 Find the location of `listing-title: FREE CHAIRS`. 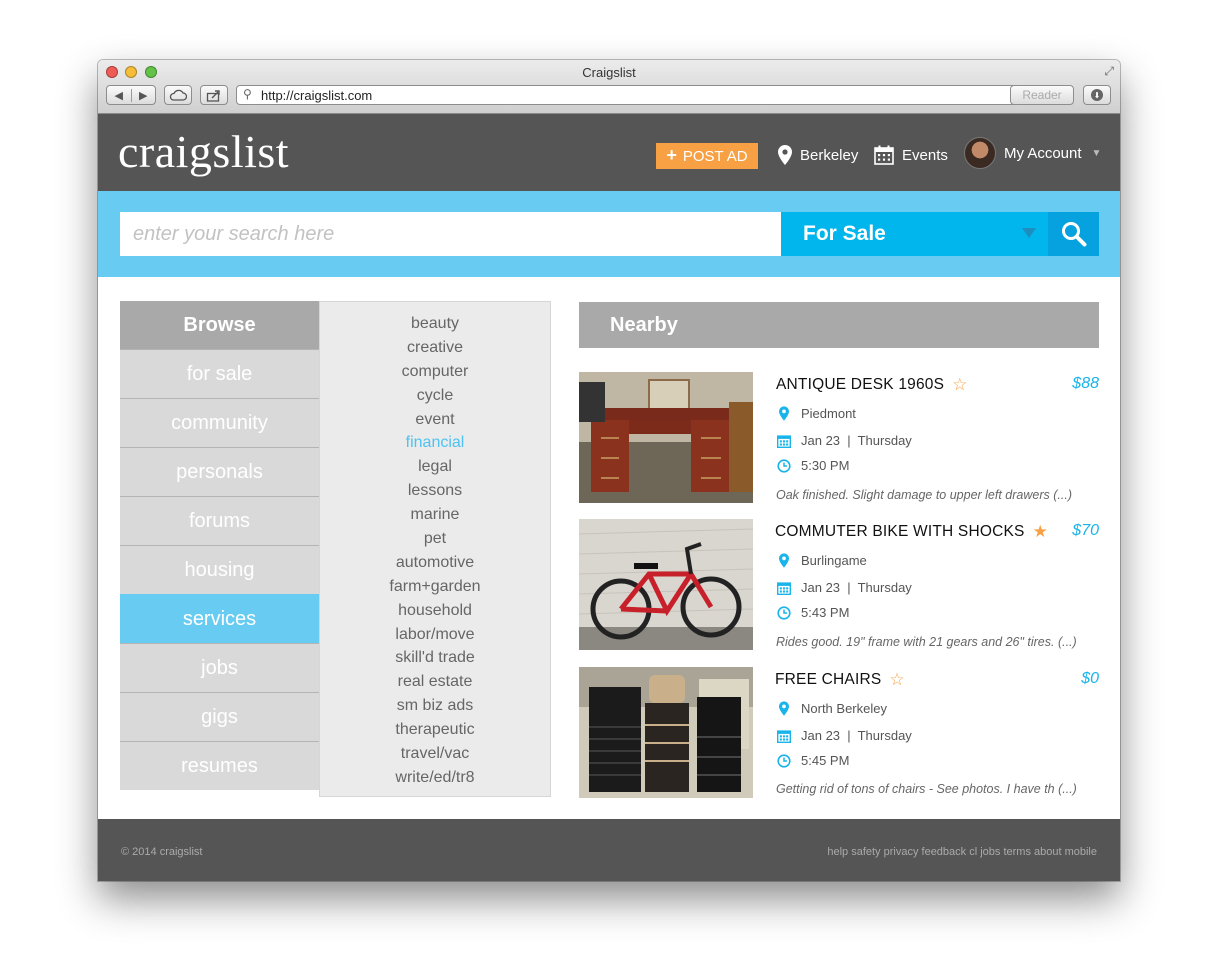

listing-title: FREE CHAIRS is located at coordinates (828, 680).